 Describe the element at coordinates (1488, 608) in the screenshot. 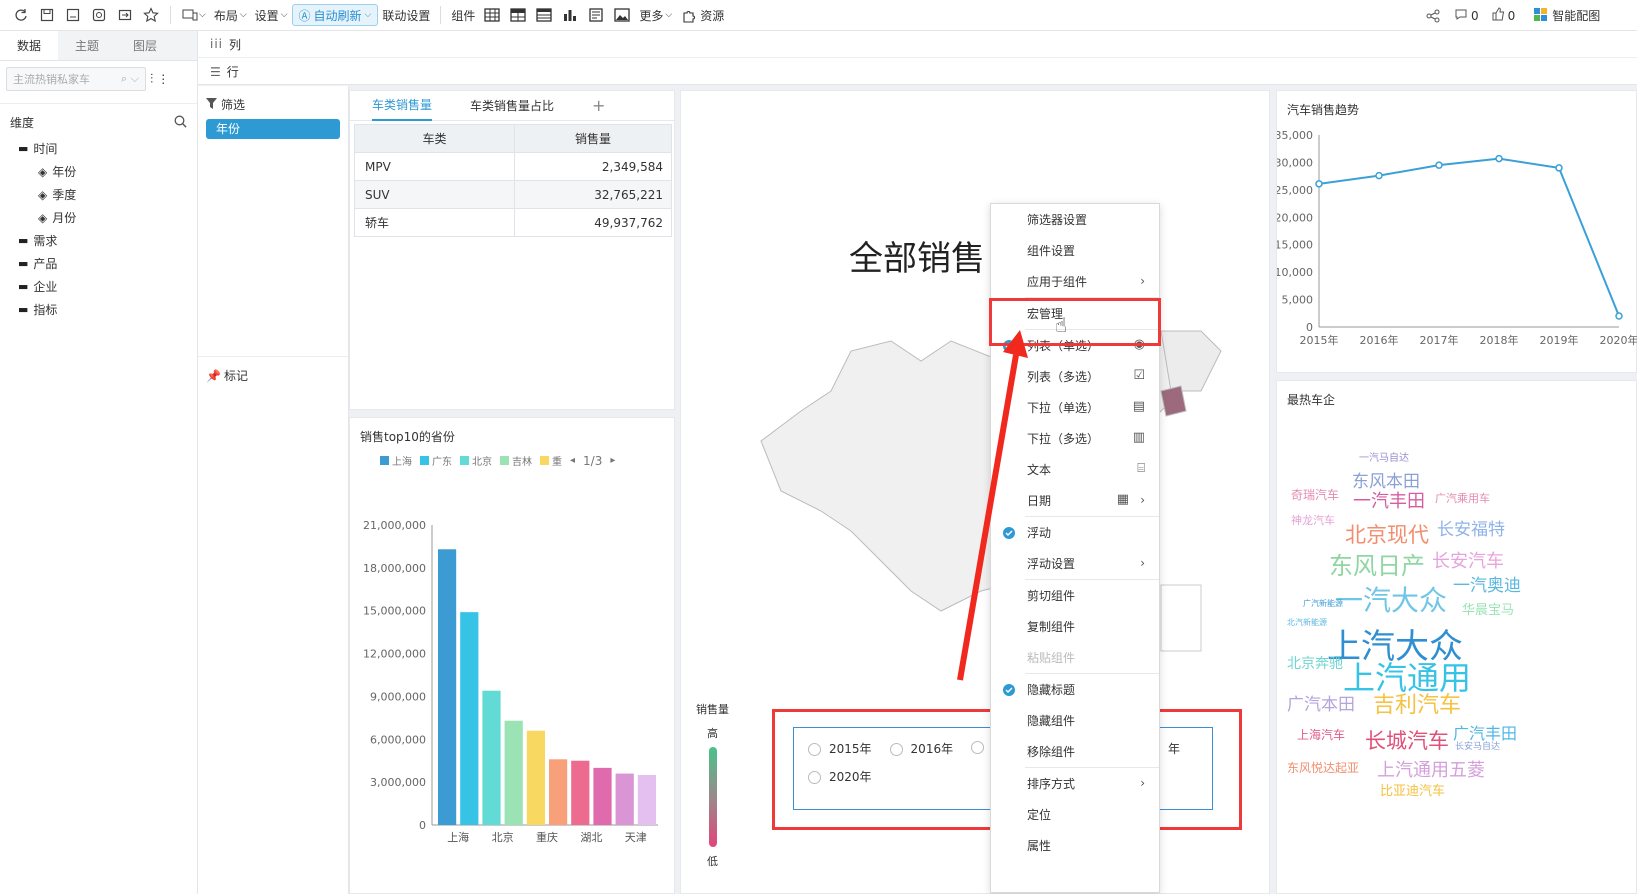

I see `cloud-word: 华晨宝马` at that location.